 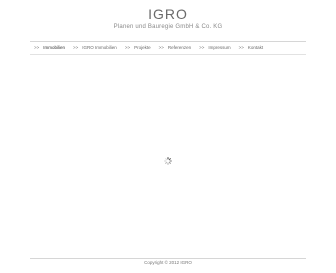 I want to click on nav-item-igro-immobilien: >> IGRO Immobilien, so click(x=95, y=47).